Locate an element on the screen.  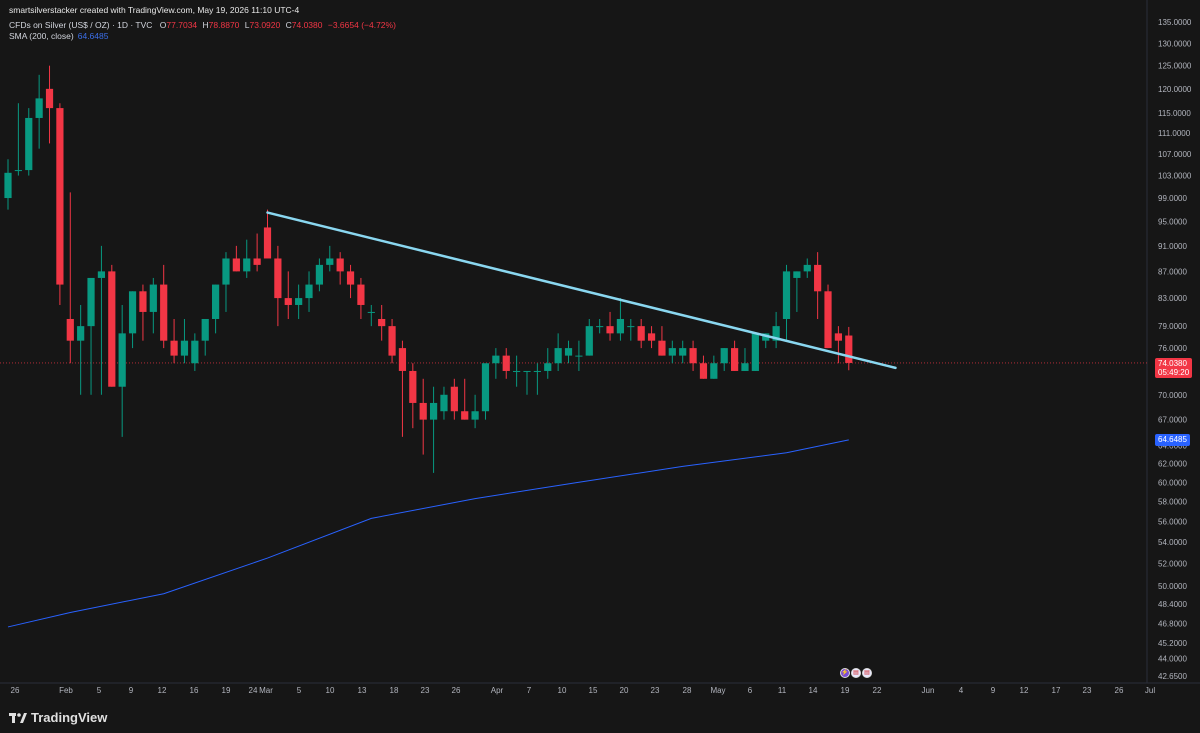
price-tick-label: 125.0000 is located at coordinates (1175, 66).